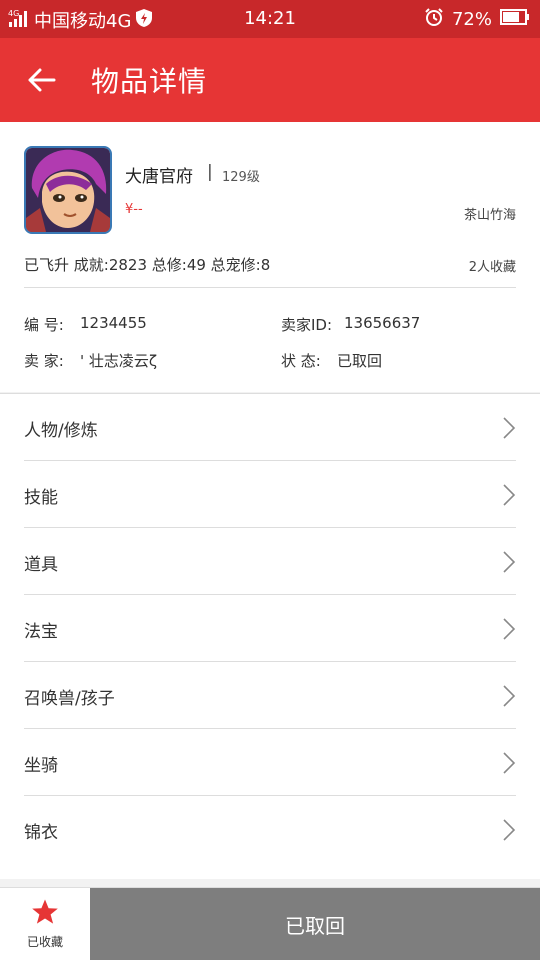 Image resolution: width=540 pixels, height=960 pixels. Describe the element at coordinates (119, 361) in the screenshot. I see `seller-value: ' 壮志凌云ζ` at that location.